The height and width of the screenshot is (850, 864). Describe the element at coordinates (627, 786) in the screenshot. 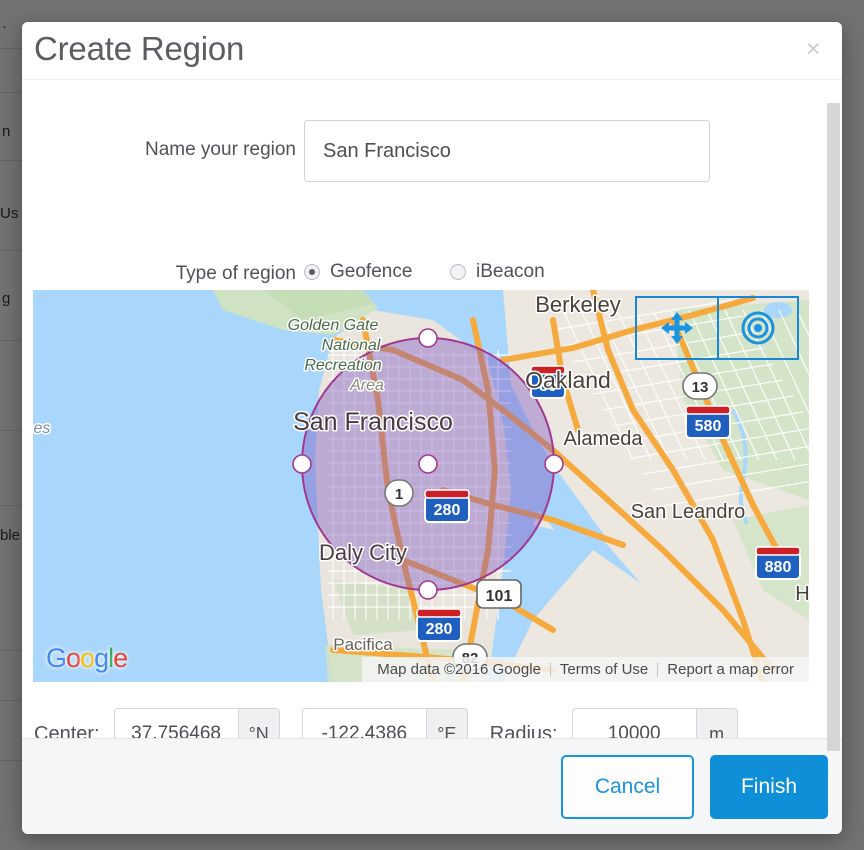

I see `cancel-button: Cancel` at that location.